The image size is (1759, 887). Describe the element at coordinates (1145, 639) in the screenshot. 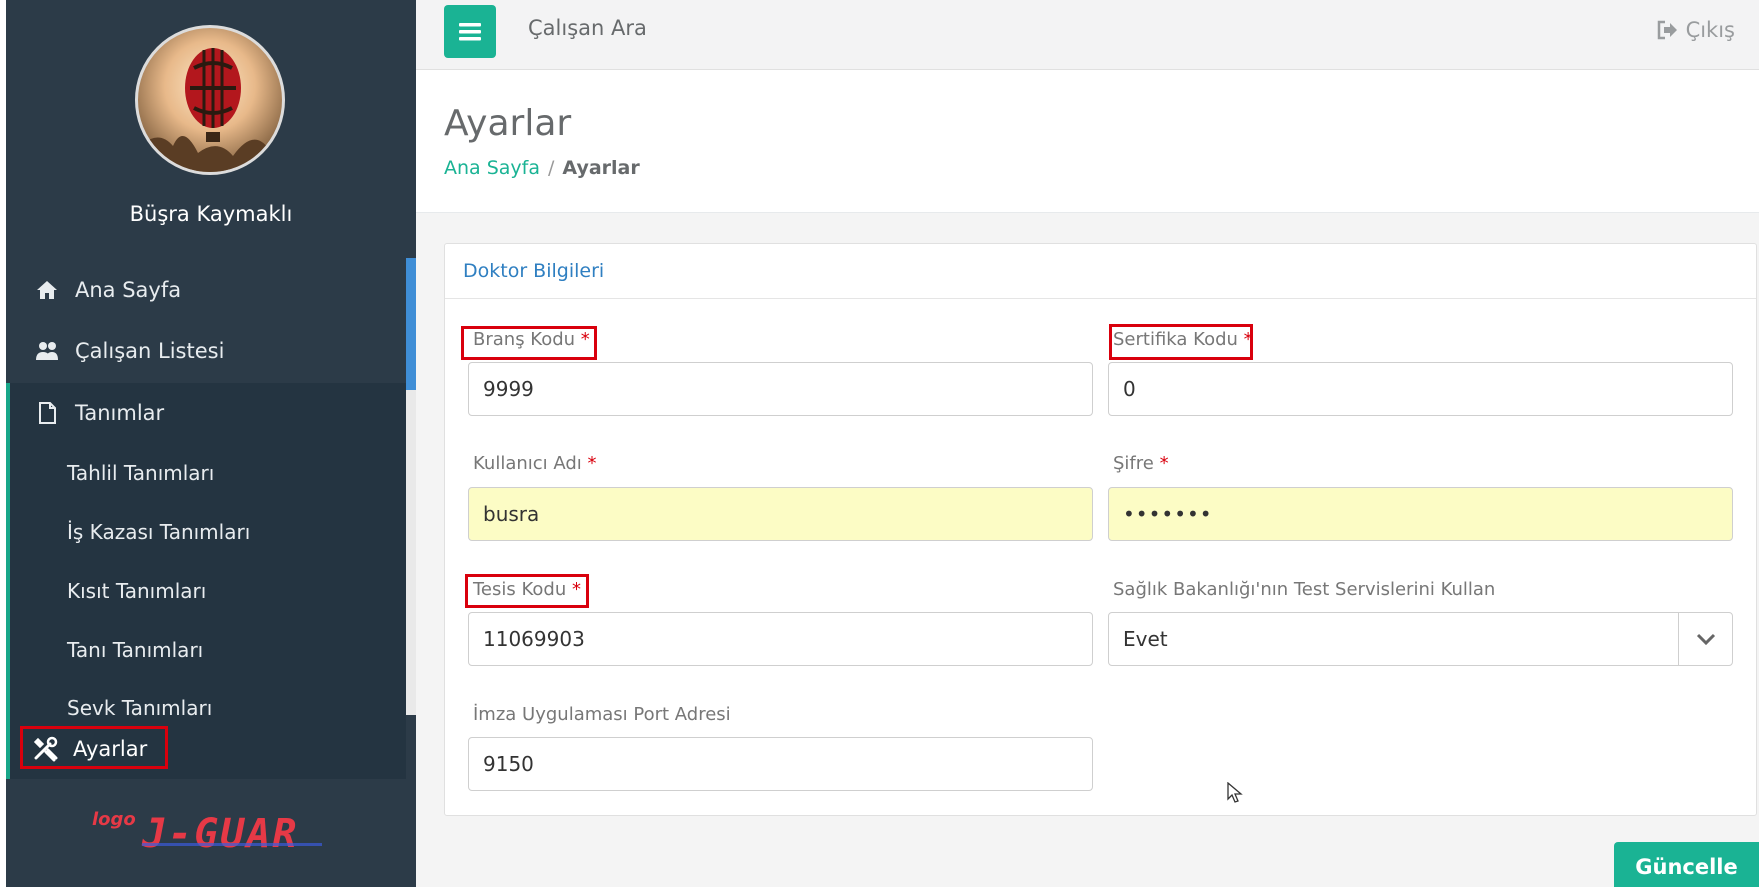

I see `test-servisleri-value: Evet` at that location.